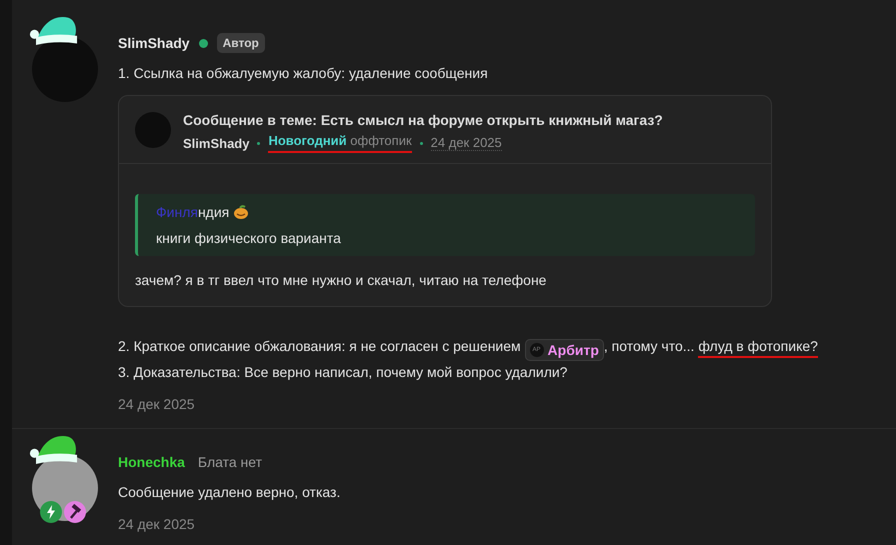 This screenshot has height=545, width=896. Describe the element at coordinates (193, 212) in the screenshot. I see `quote-author-name: Финляндия` at that location.